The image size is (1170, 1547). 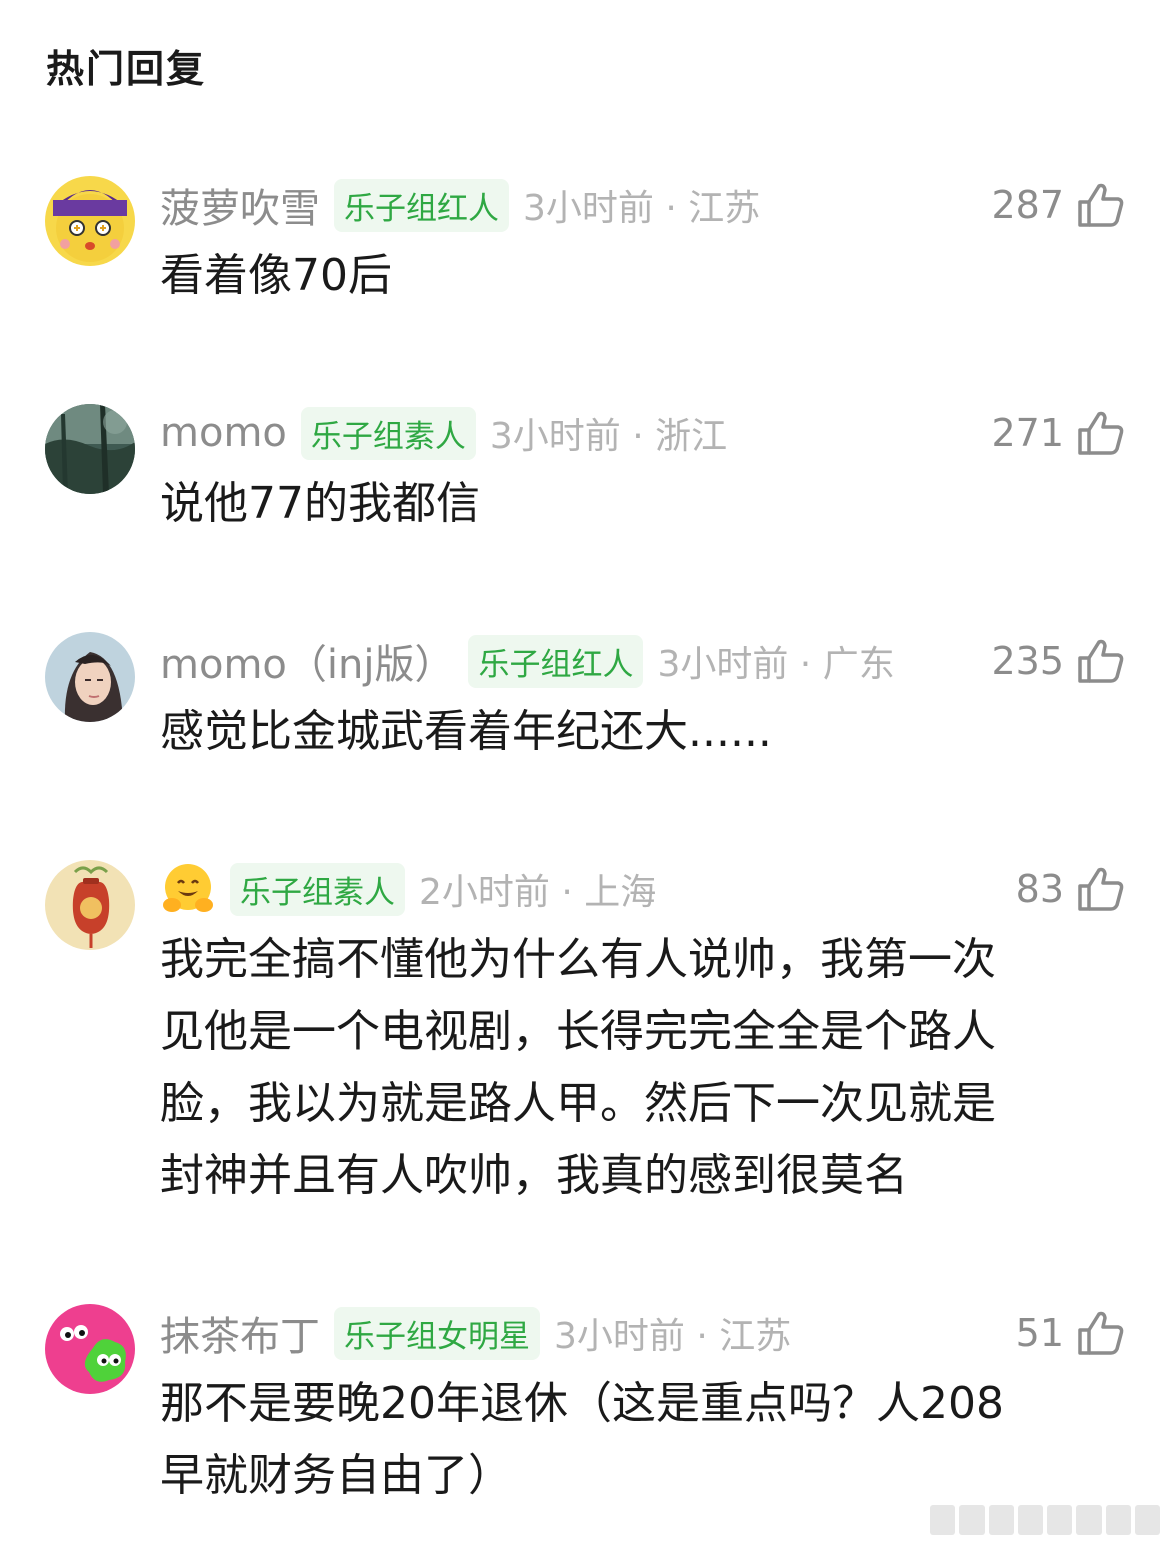 I want to click on section-title: 热门回复, so click(x=126, y=69).